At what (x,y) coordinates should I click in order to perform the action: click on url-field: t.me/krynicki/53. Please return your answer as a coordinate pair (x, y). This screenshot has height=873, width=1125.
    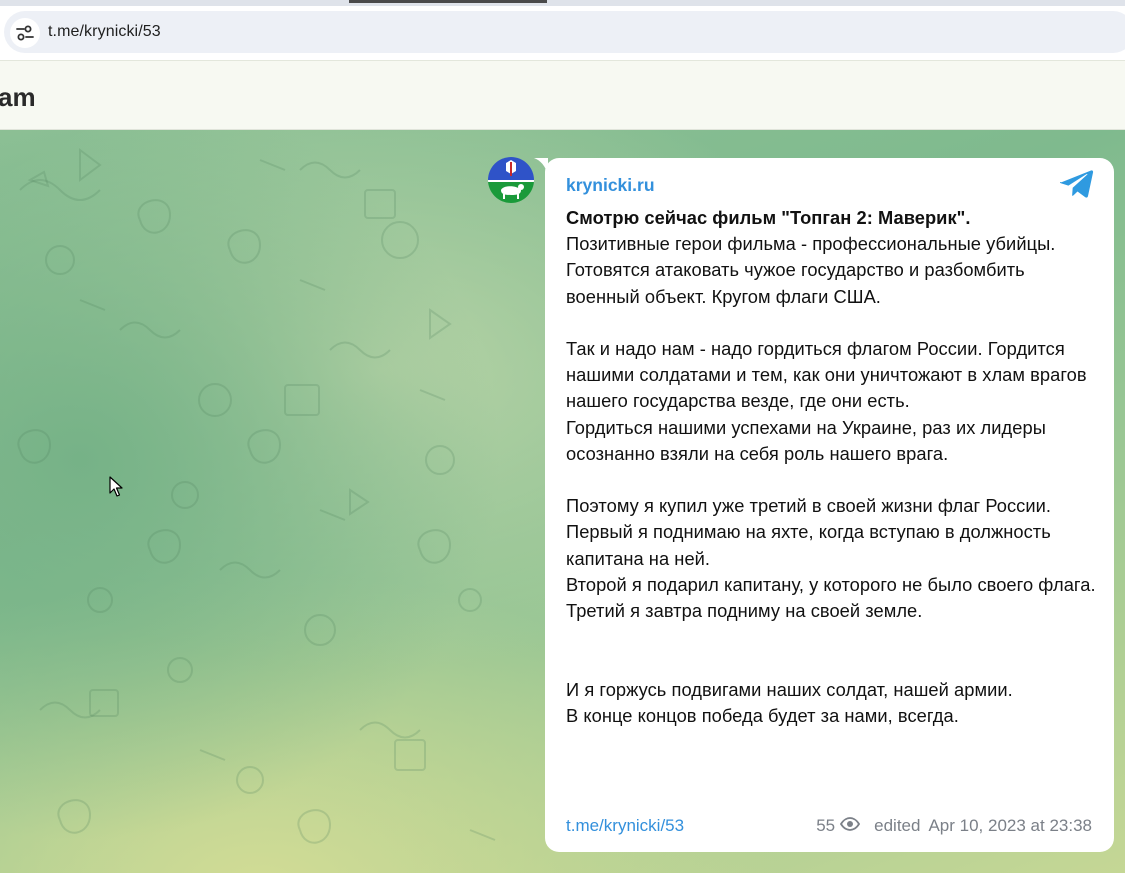
    Looking at the image, I should click on (564, 32).